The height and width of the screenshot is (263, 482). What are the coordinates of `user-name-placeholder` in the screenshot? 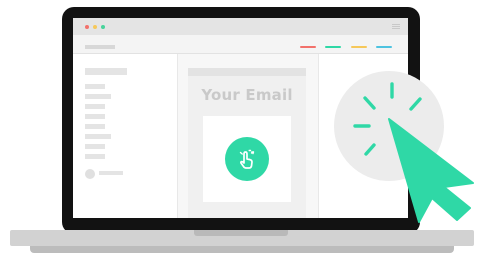 It's located at (111, 173).